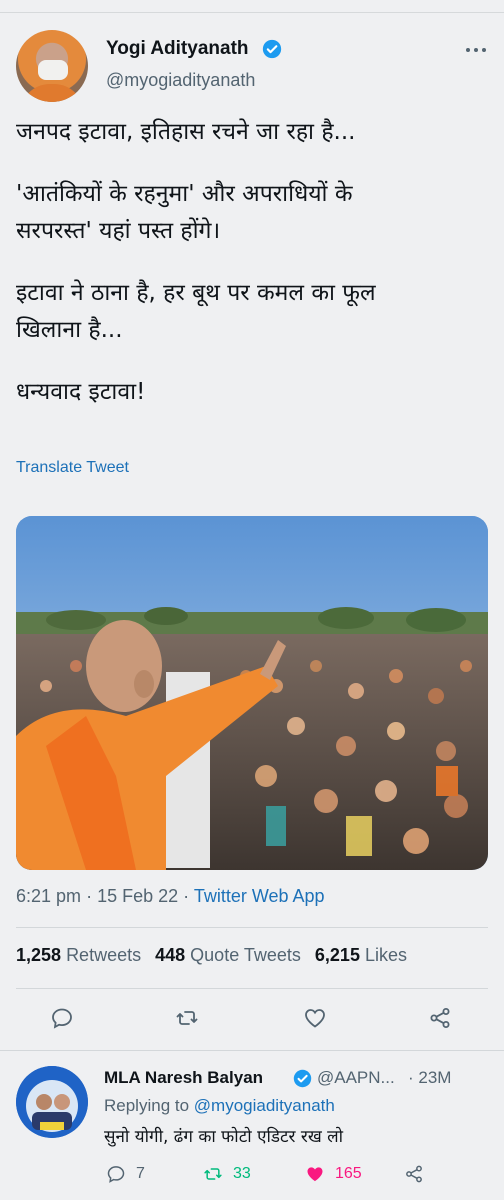 The image size is (504, 1200). I want to click on retweets-stat: 1,258 Retweets, so click(78, 955).